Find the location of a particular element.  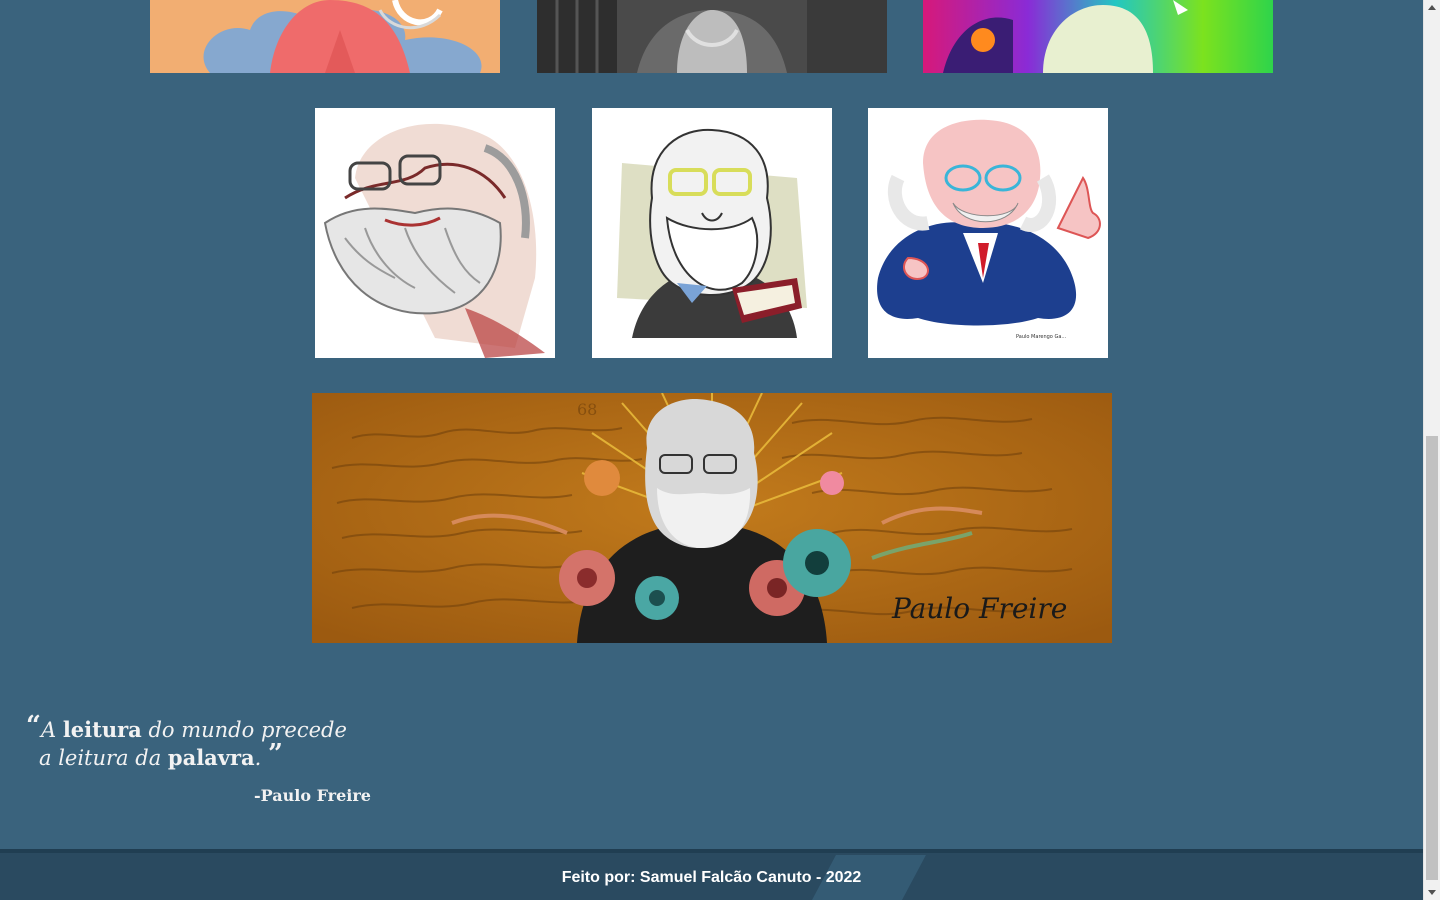

vertical-scrollbar is located at coordinates (1431, 450).